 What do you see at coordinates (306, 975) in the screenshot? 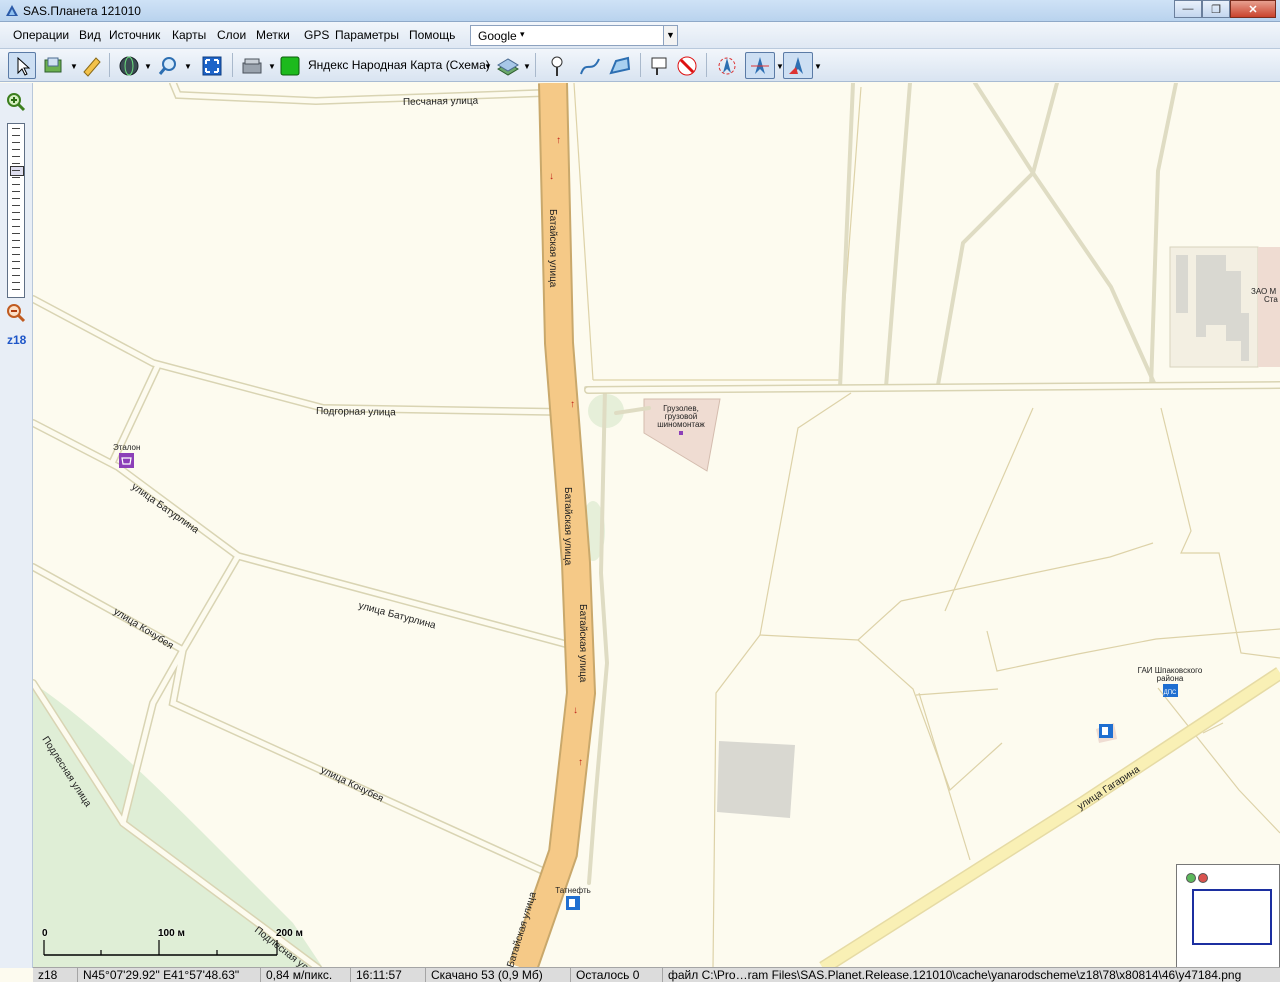
I see `status-resolution: 0,84 м/пикс.` at bounding box center [306, 975].